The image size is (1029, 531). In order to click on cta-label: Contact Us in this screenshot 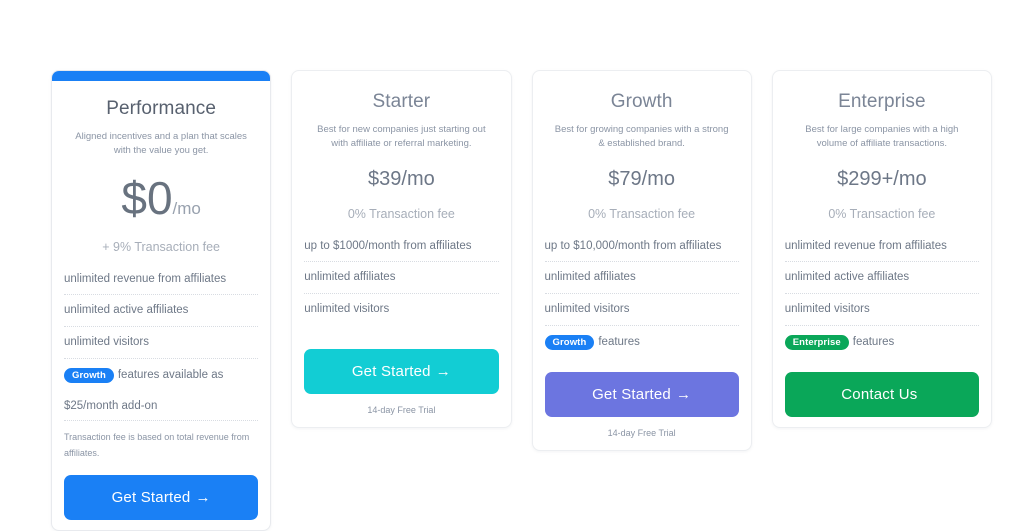, I will do `click(879, 395)`.